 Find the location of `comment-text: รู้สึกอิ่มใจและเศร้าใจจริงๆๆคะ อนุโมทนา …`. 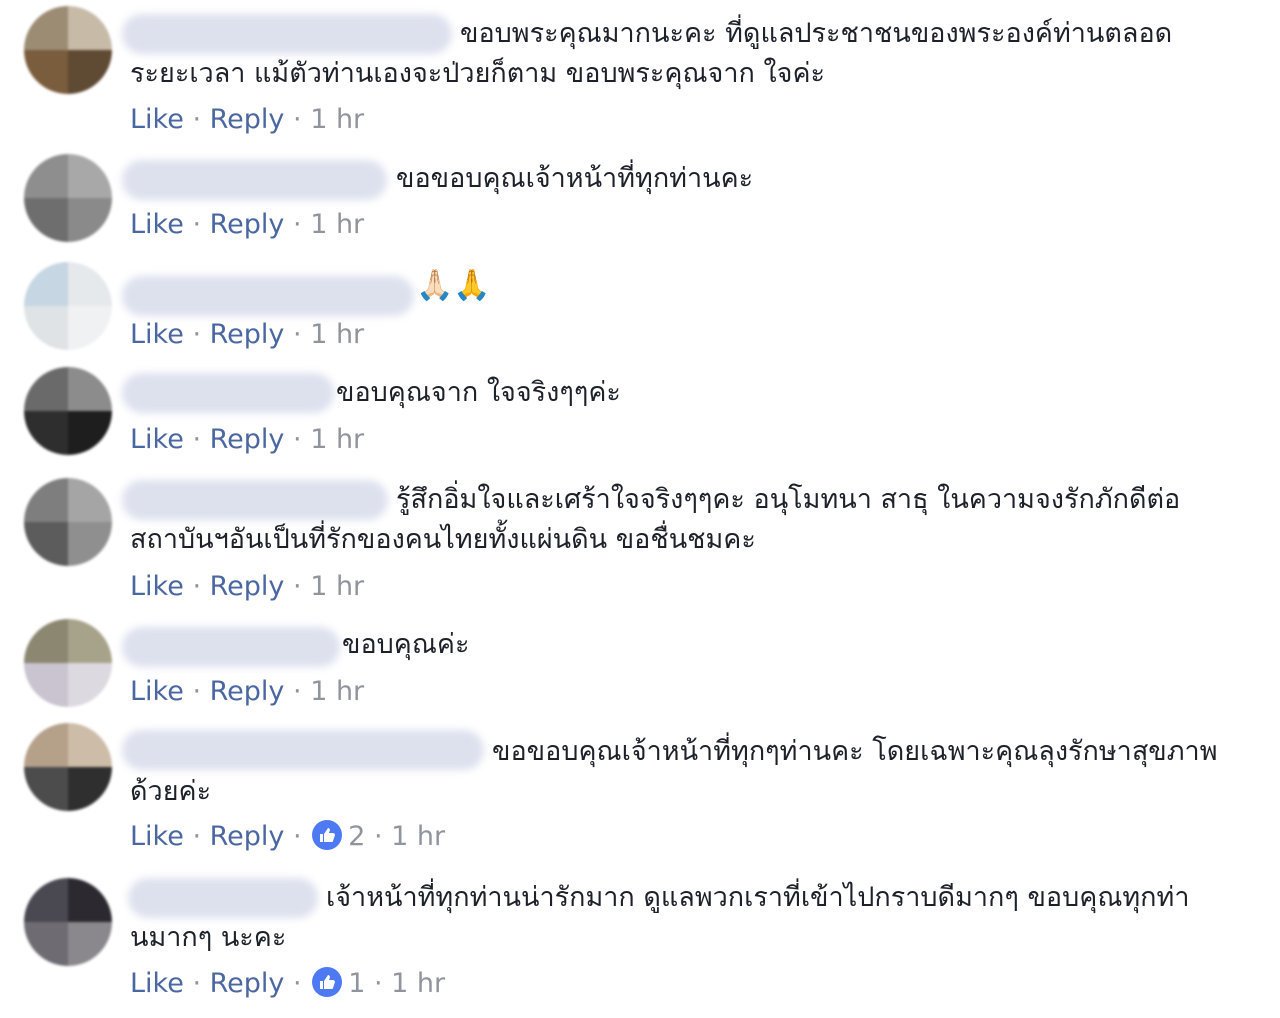

comment-text: รู้สึกอิ่มใจและเศร้าใจจริงๆๆคะ อนุโมทนา … is located at coordinates (655, 519).